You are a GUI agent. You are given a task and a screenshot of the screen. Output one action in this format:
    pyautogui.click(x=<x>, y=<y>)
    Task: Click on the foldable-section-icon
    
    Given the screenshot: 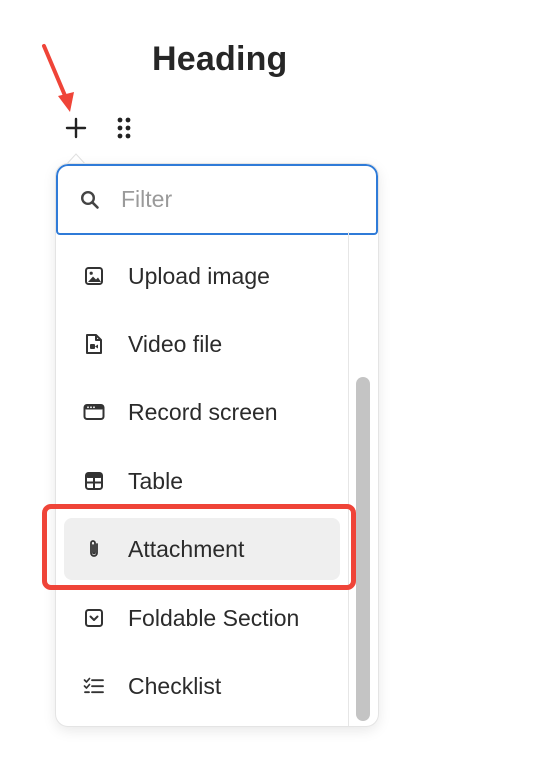 What is the action you would take?
    pyautogui.click(x=94, y=618)
    